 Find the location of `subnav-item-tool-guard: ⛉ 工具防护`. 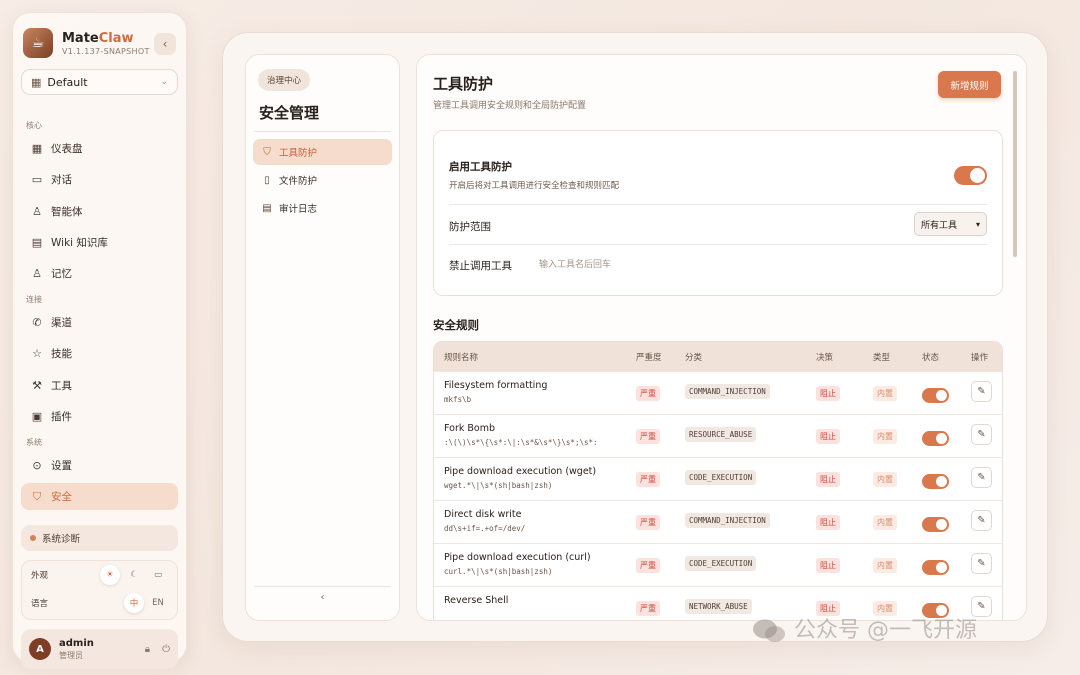

subnav-item-tool-guard: ⛉ 工具防护 is located at coordinates (322, 152).